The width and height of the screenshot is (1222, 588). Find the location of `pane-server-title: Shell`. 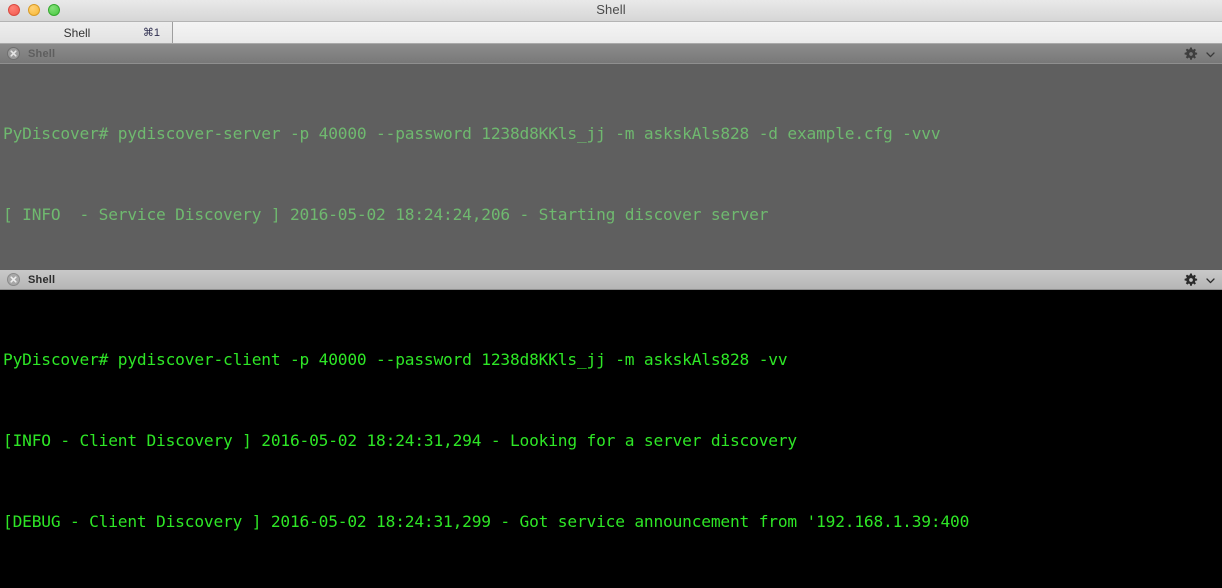

pane-server-title: Shell is located at coordinates (42, 53).